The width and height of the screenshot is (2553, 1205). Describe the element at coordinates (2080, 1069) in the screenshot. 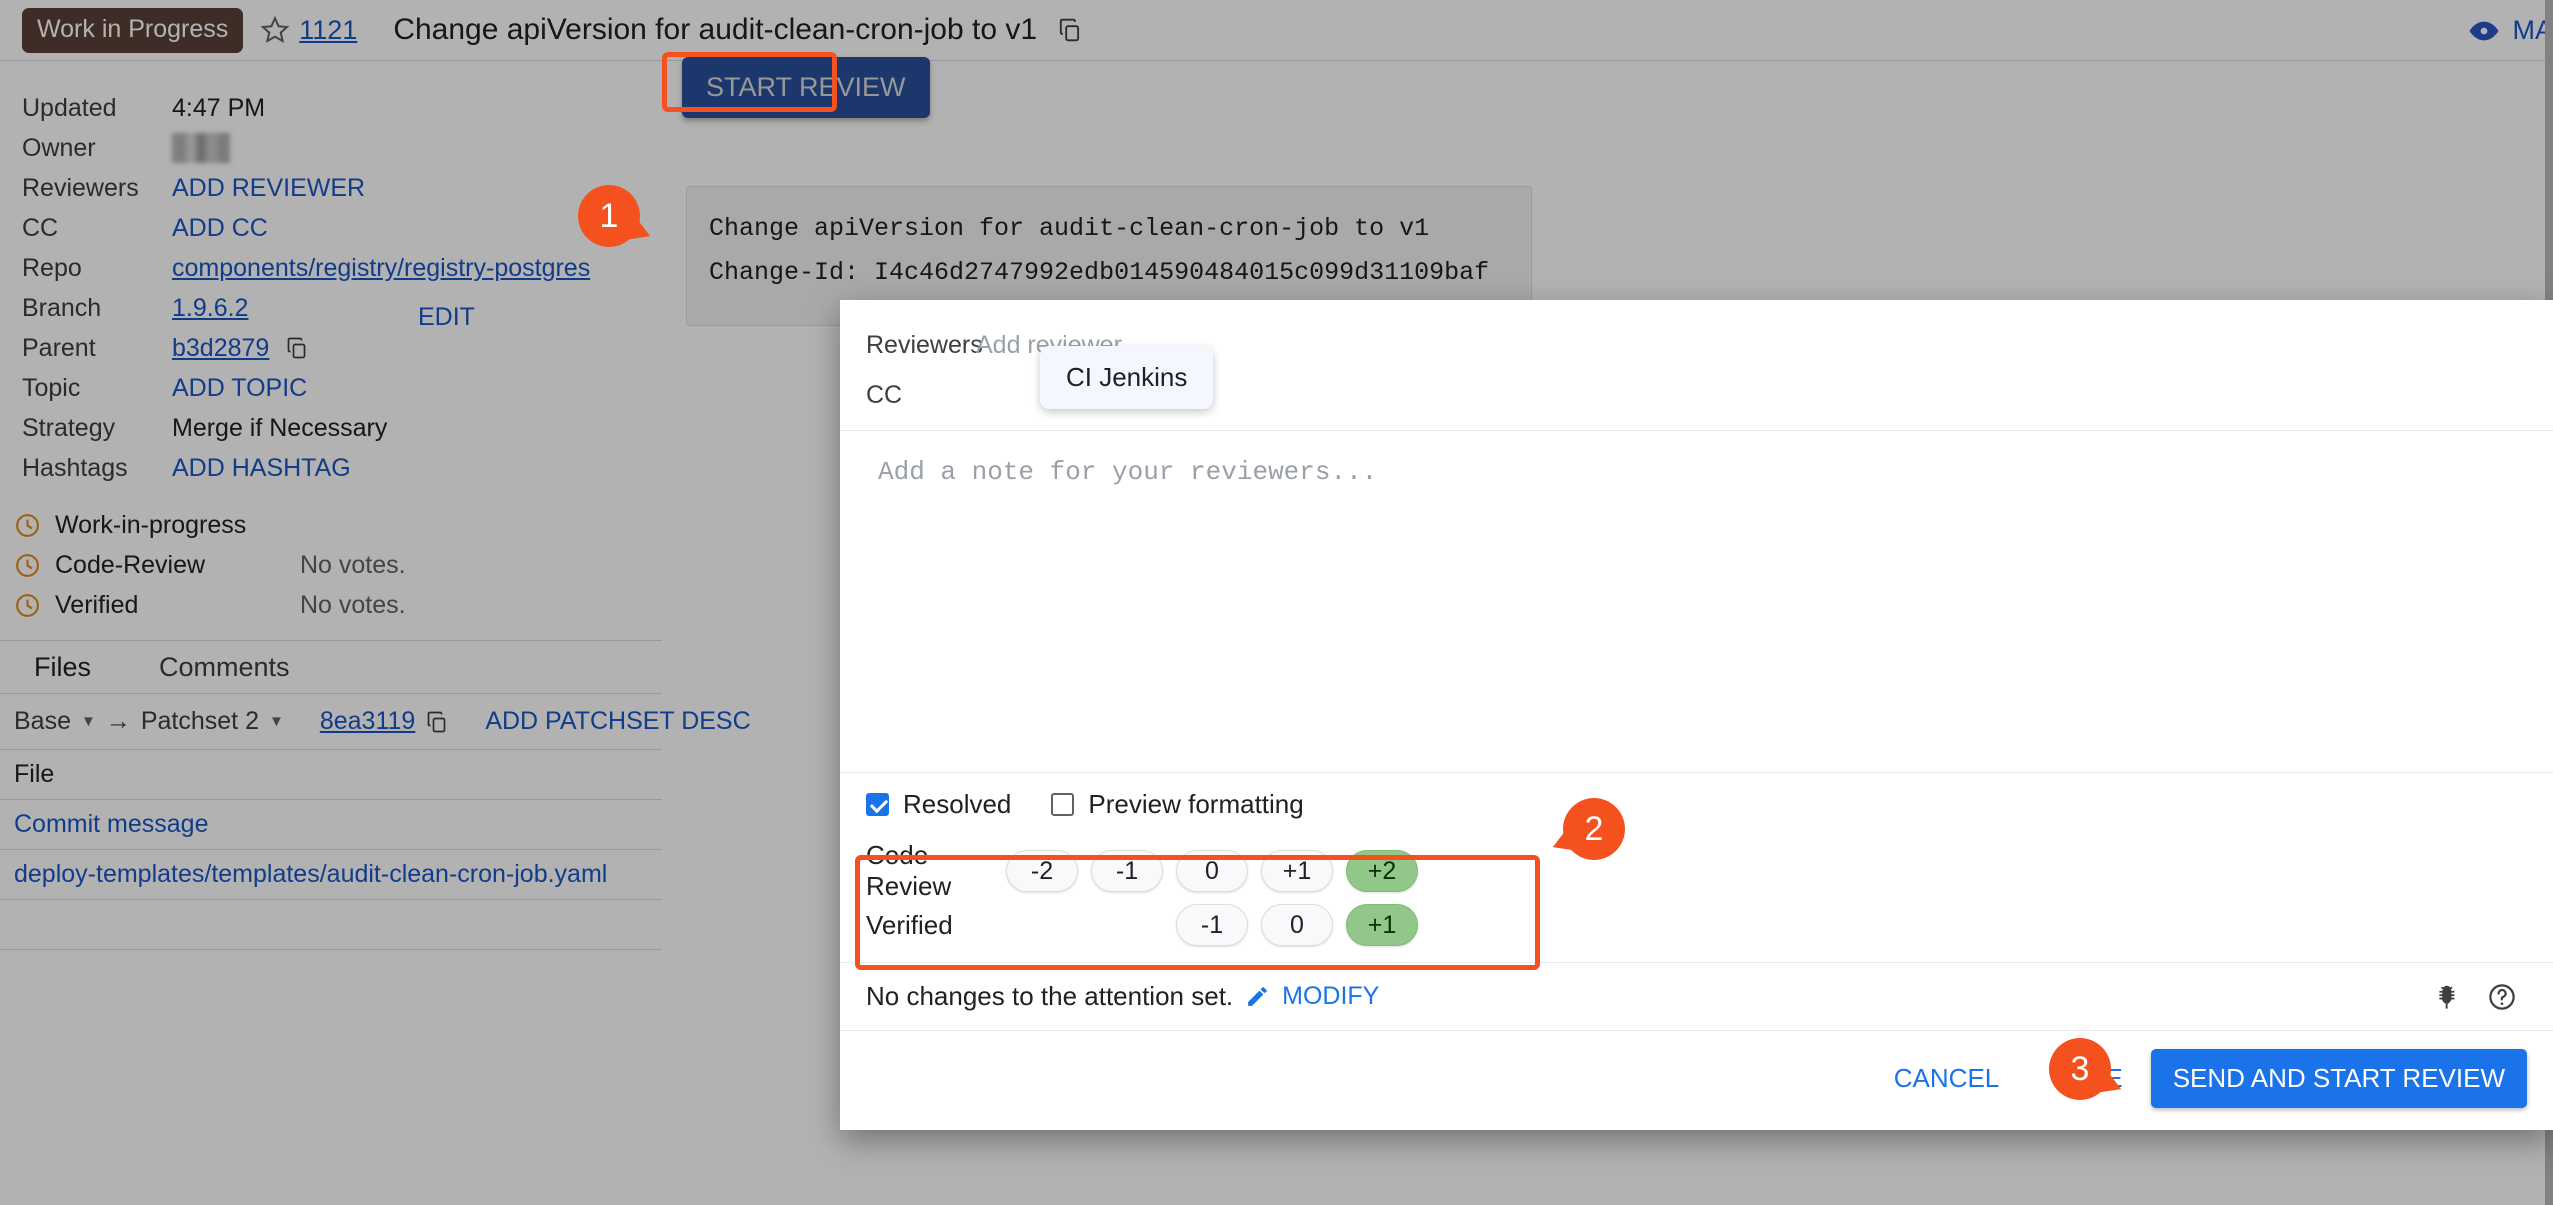

I see `annotation-badge-3: 3` at that location.